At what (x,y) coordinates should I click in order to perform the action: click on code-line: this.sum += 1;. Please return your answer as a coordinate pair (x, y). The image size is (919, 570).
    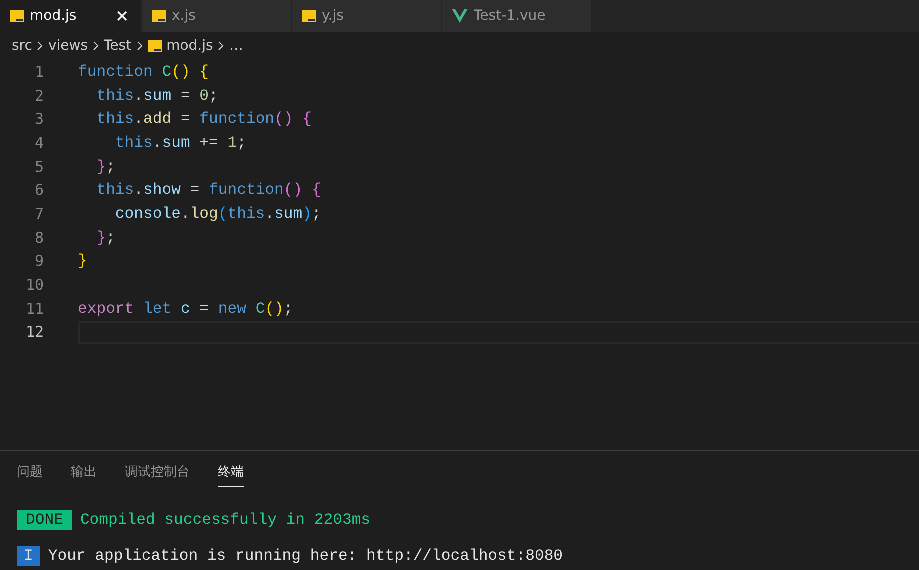
    Looking at the image, I should click on (181, 143).